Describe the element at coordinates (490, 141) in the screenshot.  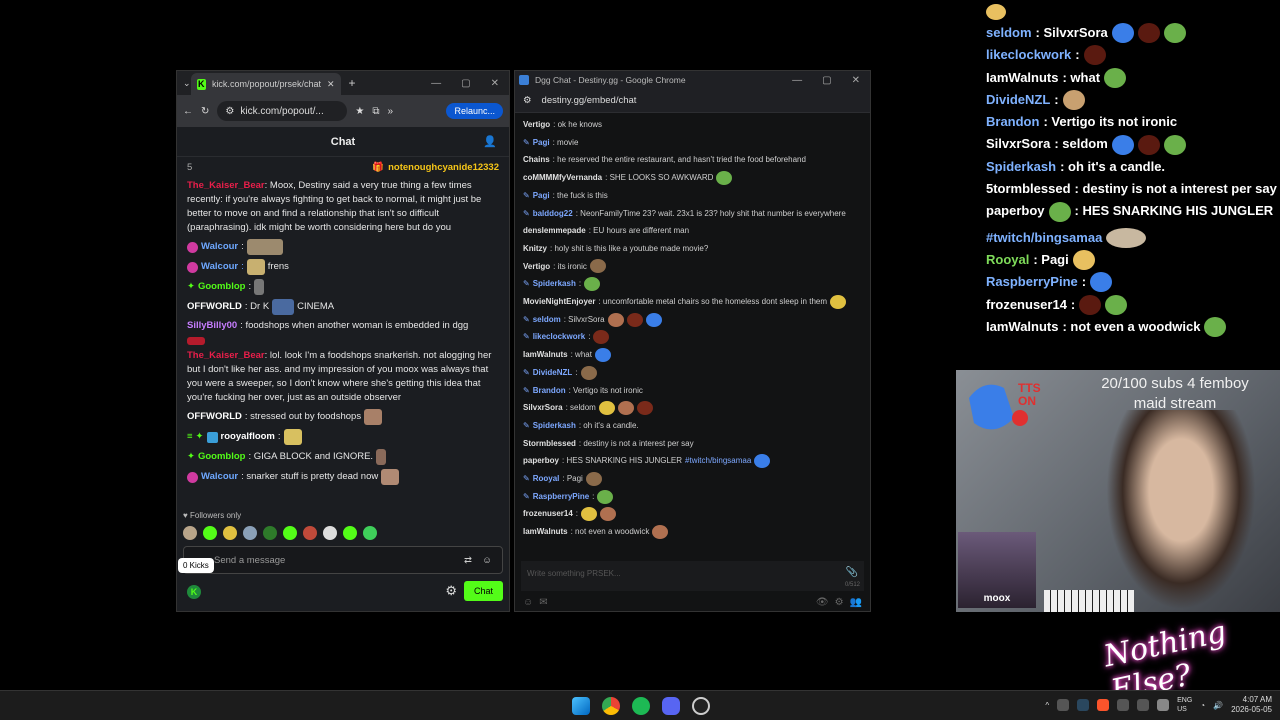
I see `user-settings-icon: 👤` at that location.